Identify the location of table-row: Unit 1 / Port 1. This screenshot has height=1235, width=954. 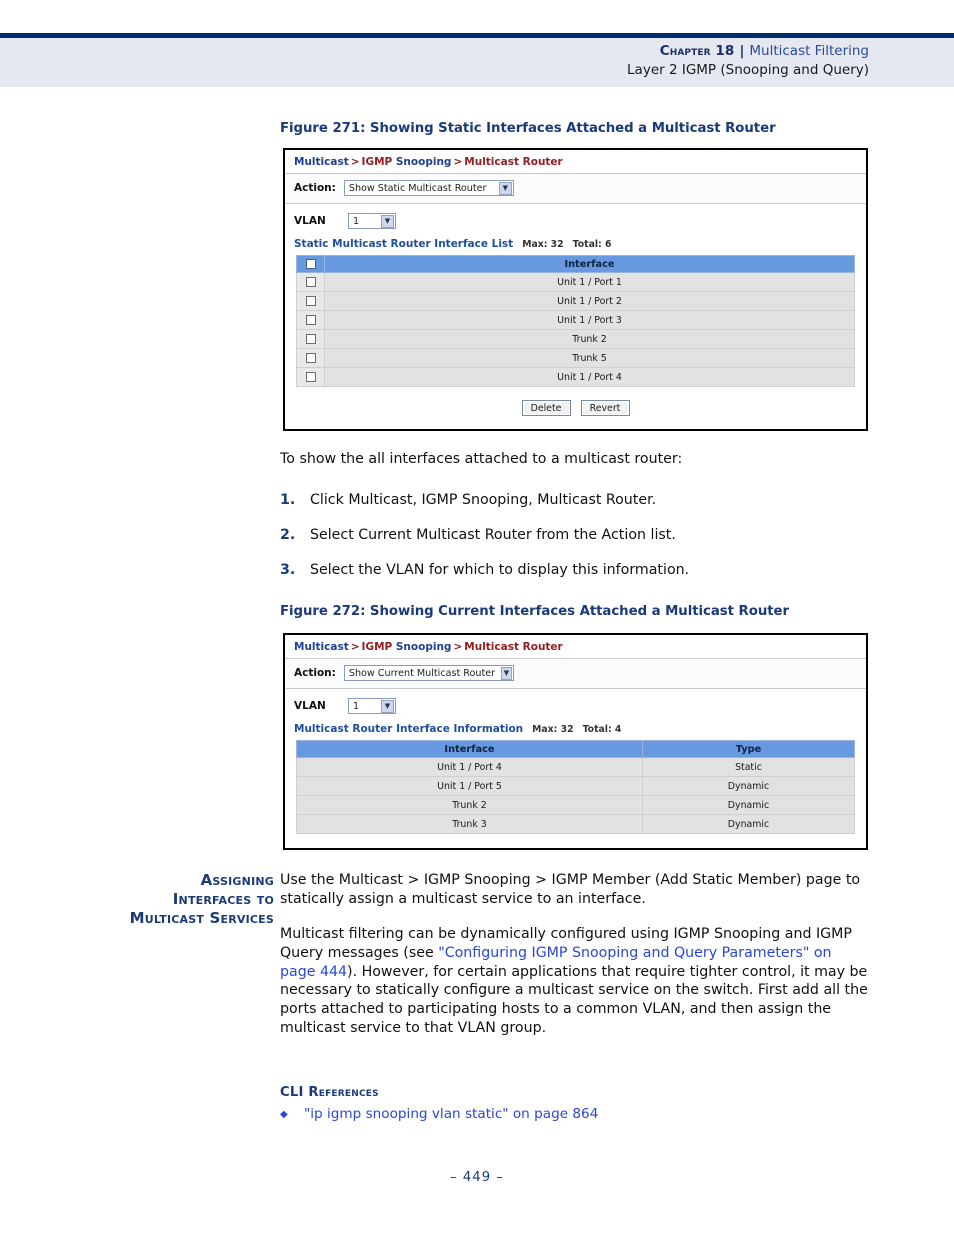
(575, 282).